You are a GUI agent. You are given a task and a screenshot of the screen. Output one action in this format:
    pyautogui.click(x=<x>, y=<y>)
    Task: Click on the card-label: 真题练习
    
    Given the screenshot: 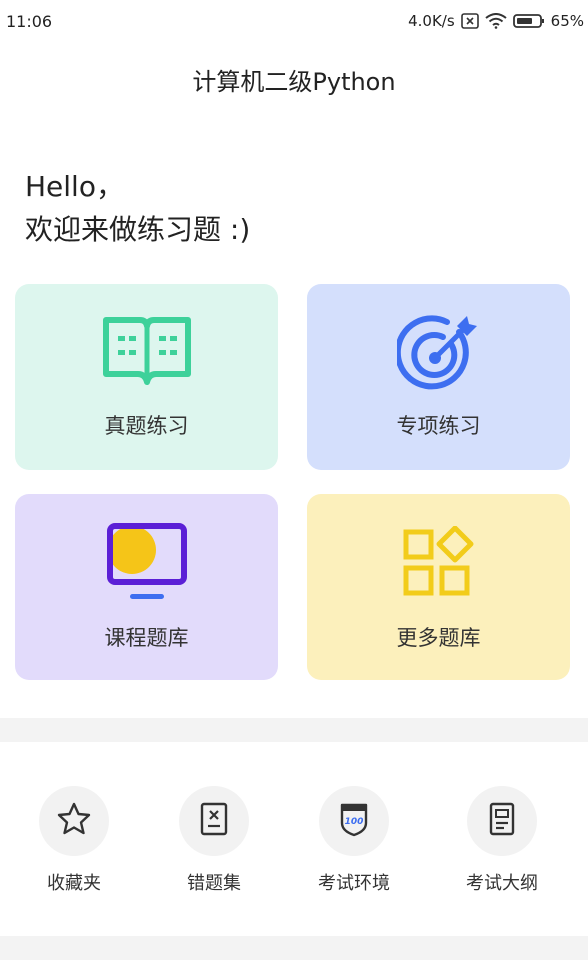 What is the action you would take?
    pyautogui.click(x=146, y=426)
    